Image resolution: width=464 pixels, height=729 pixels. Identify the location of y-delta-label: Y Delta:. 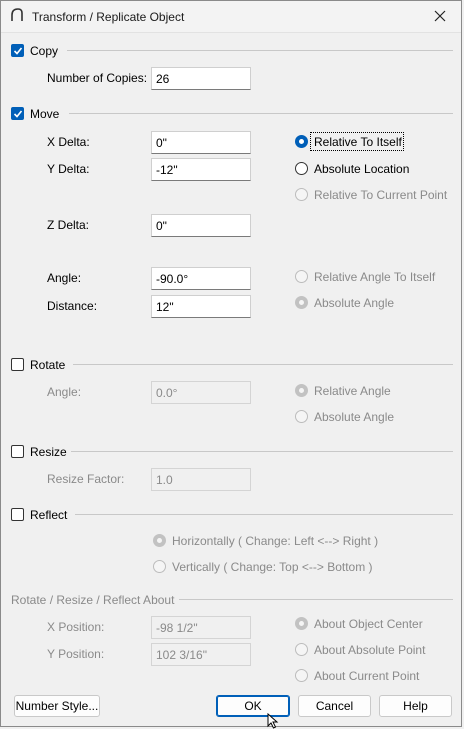
(68, 169).